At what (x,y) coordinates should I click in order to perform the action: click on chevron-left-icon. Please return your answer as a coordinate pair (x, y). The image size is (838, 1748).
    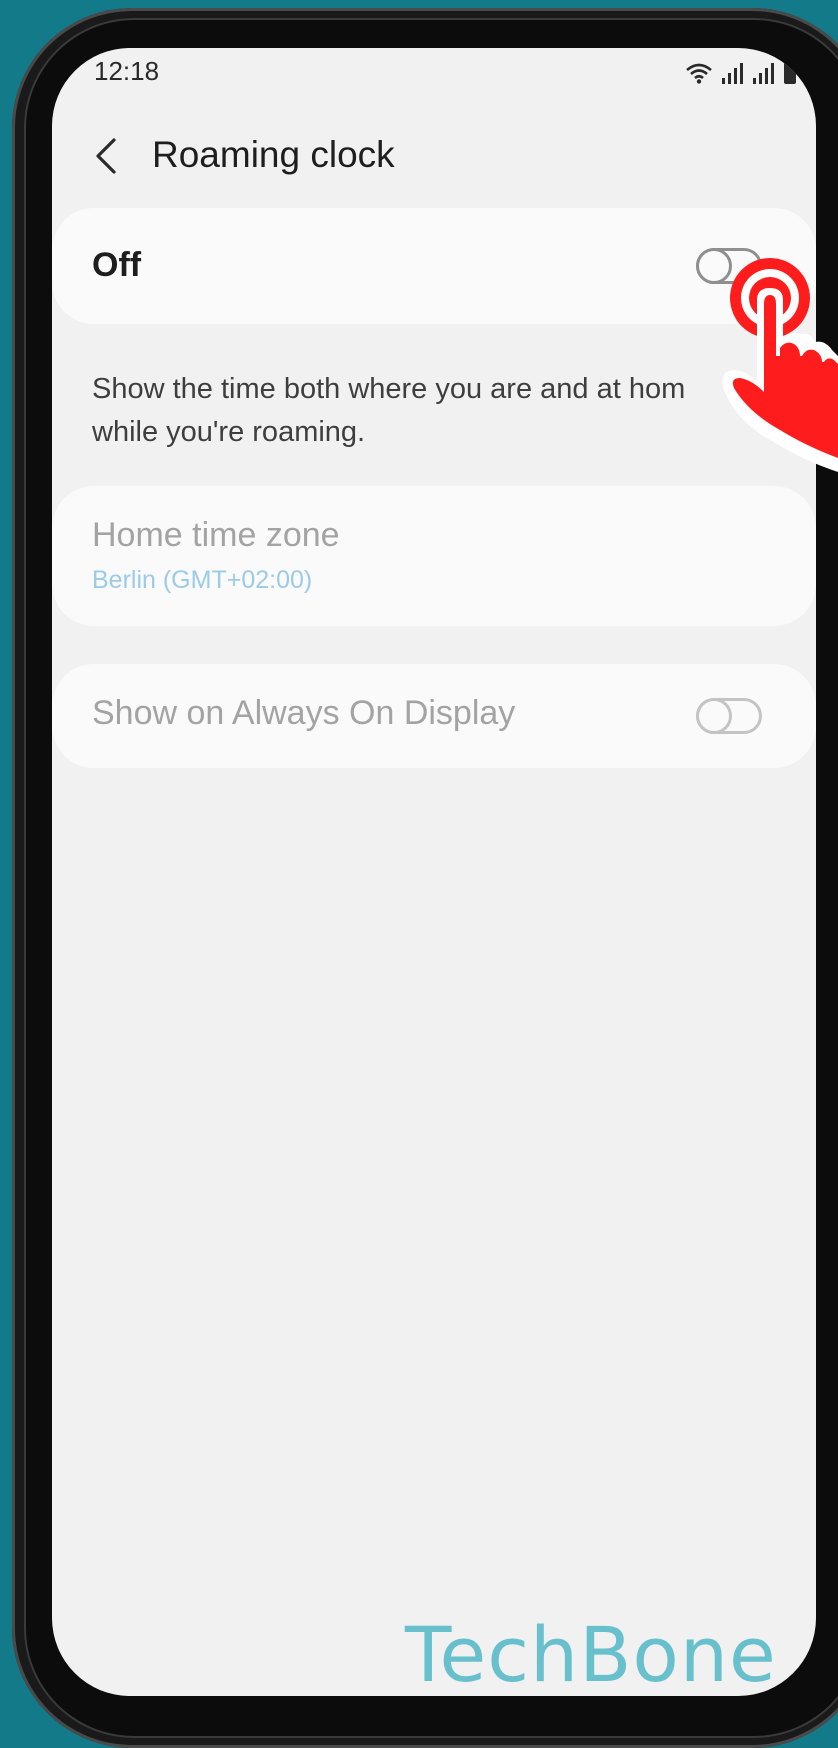
    Looking at the image, I should click on (106, 156).